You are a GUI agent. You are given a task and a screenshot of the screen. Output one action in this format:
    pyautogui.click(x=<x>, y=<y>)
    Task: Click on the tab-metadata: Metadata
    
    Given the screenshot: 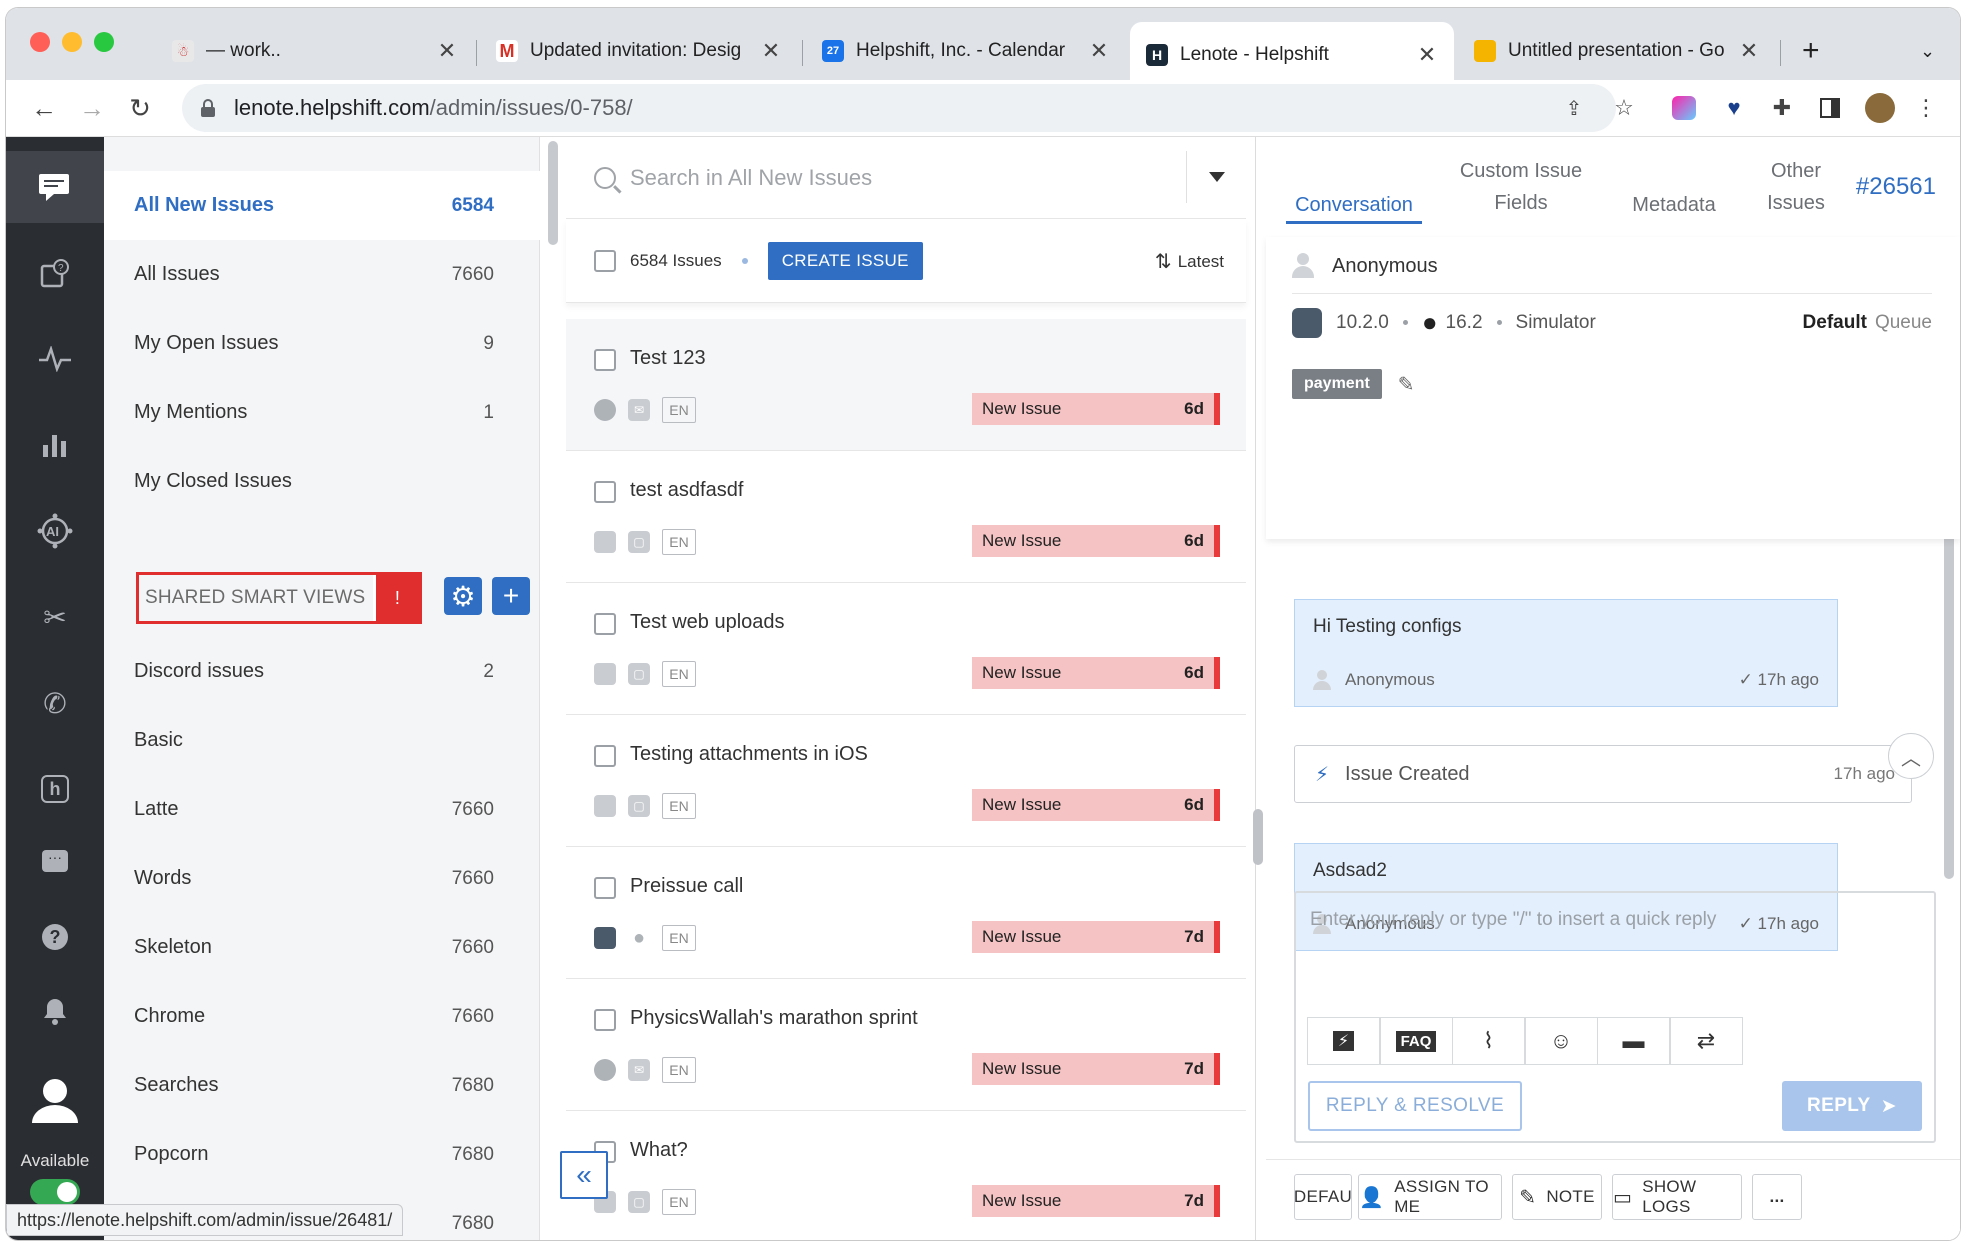 What is the action you would take?
    pyautogui.click(x=1674, y=205)
    